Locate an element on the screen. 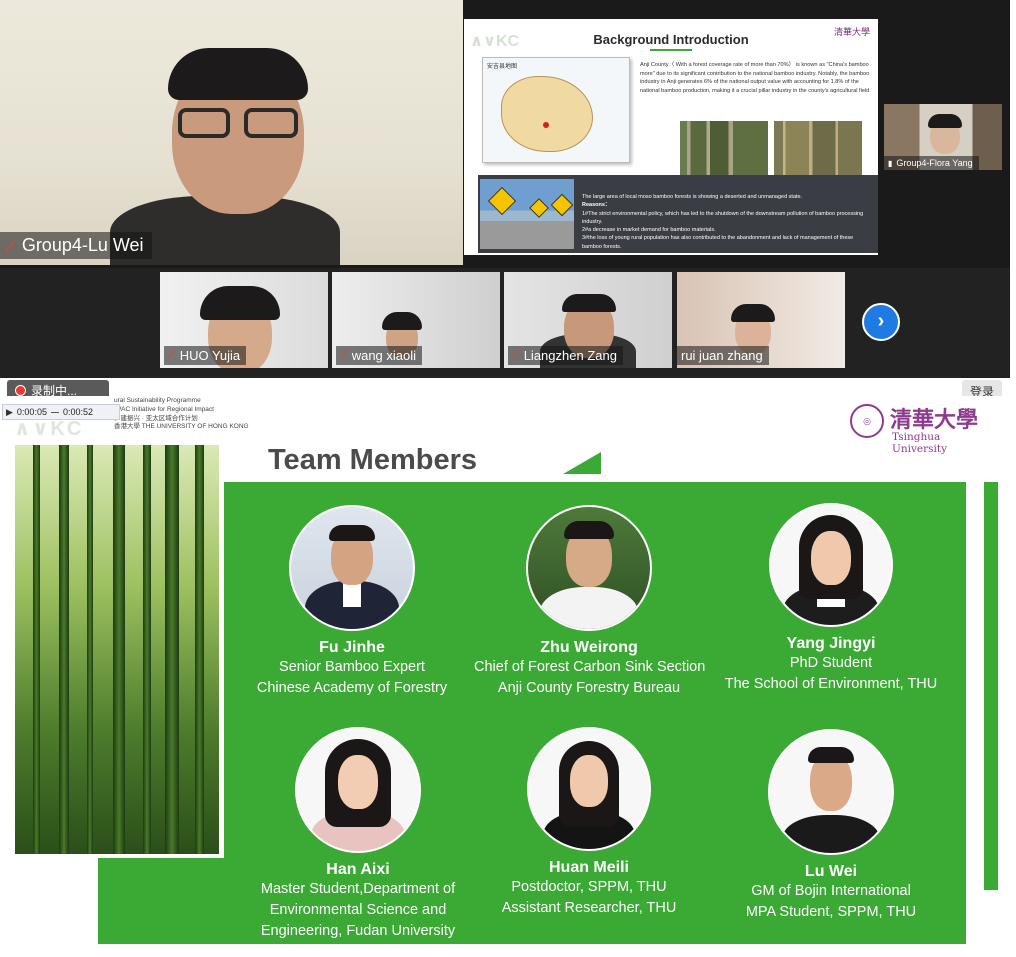 Image resolution: width=1016 pixels, height=957 pixels. team-slide-title: Team Members is located at coordinates (372, 460).